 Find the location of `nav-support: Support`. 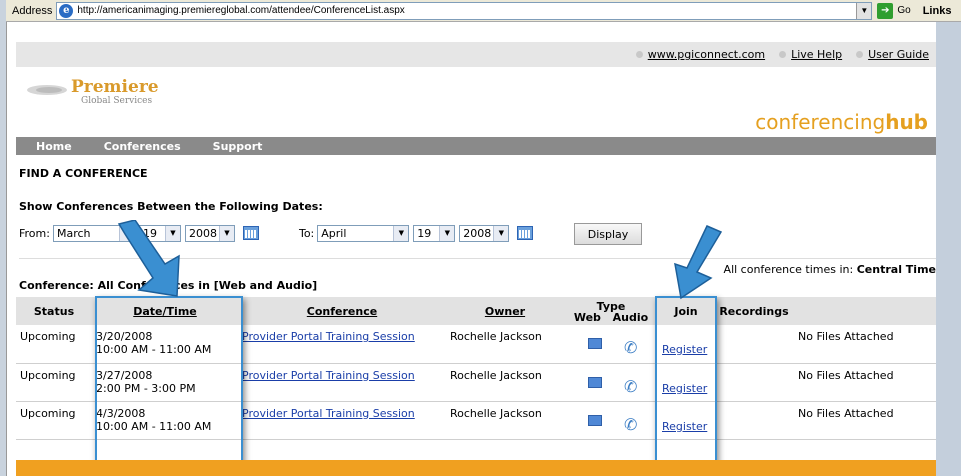

nav-support: Support is located at coordinates (238, 146).